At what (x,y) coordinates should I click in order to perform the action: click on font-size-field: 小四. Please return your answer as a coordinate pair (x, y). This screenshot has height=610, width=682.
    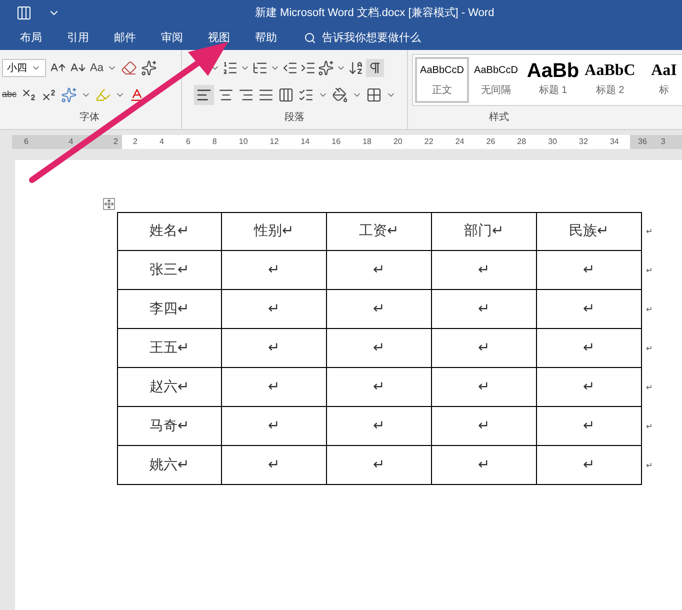
    Looking at the image, I should click on (24, 68).